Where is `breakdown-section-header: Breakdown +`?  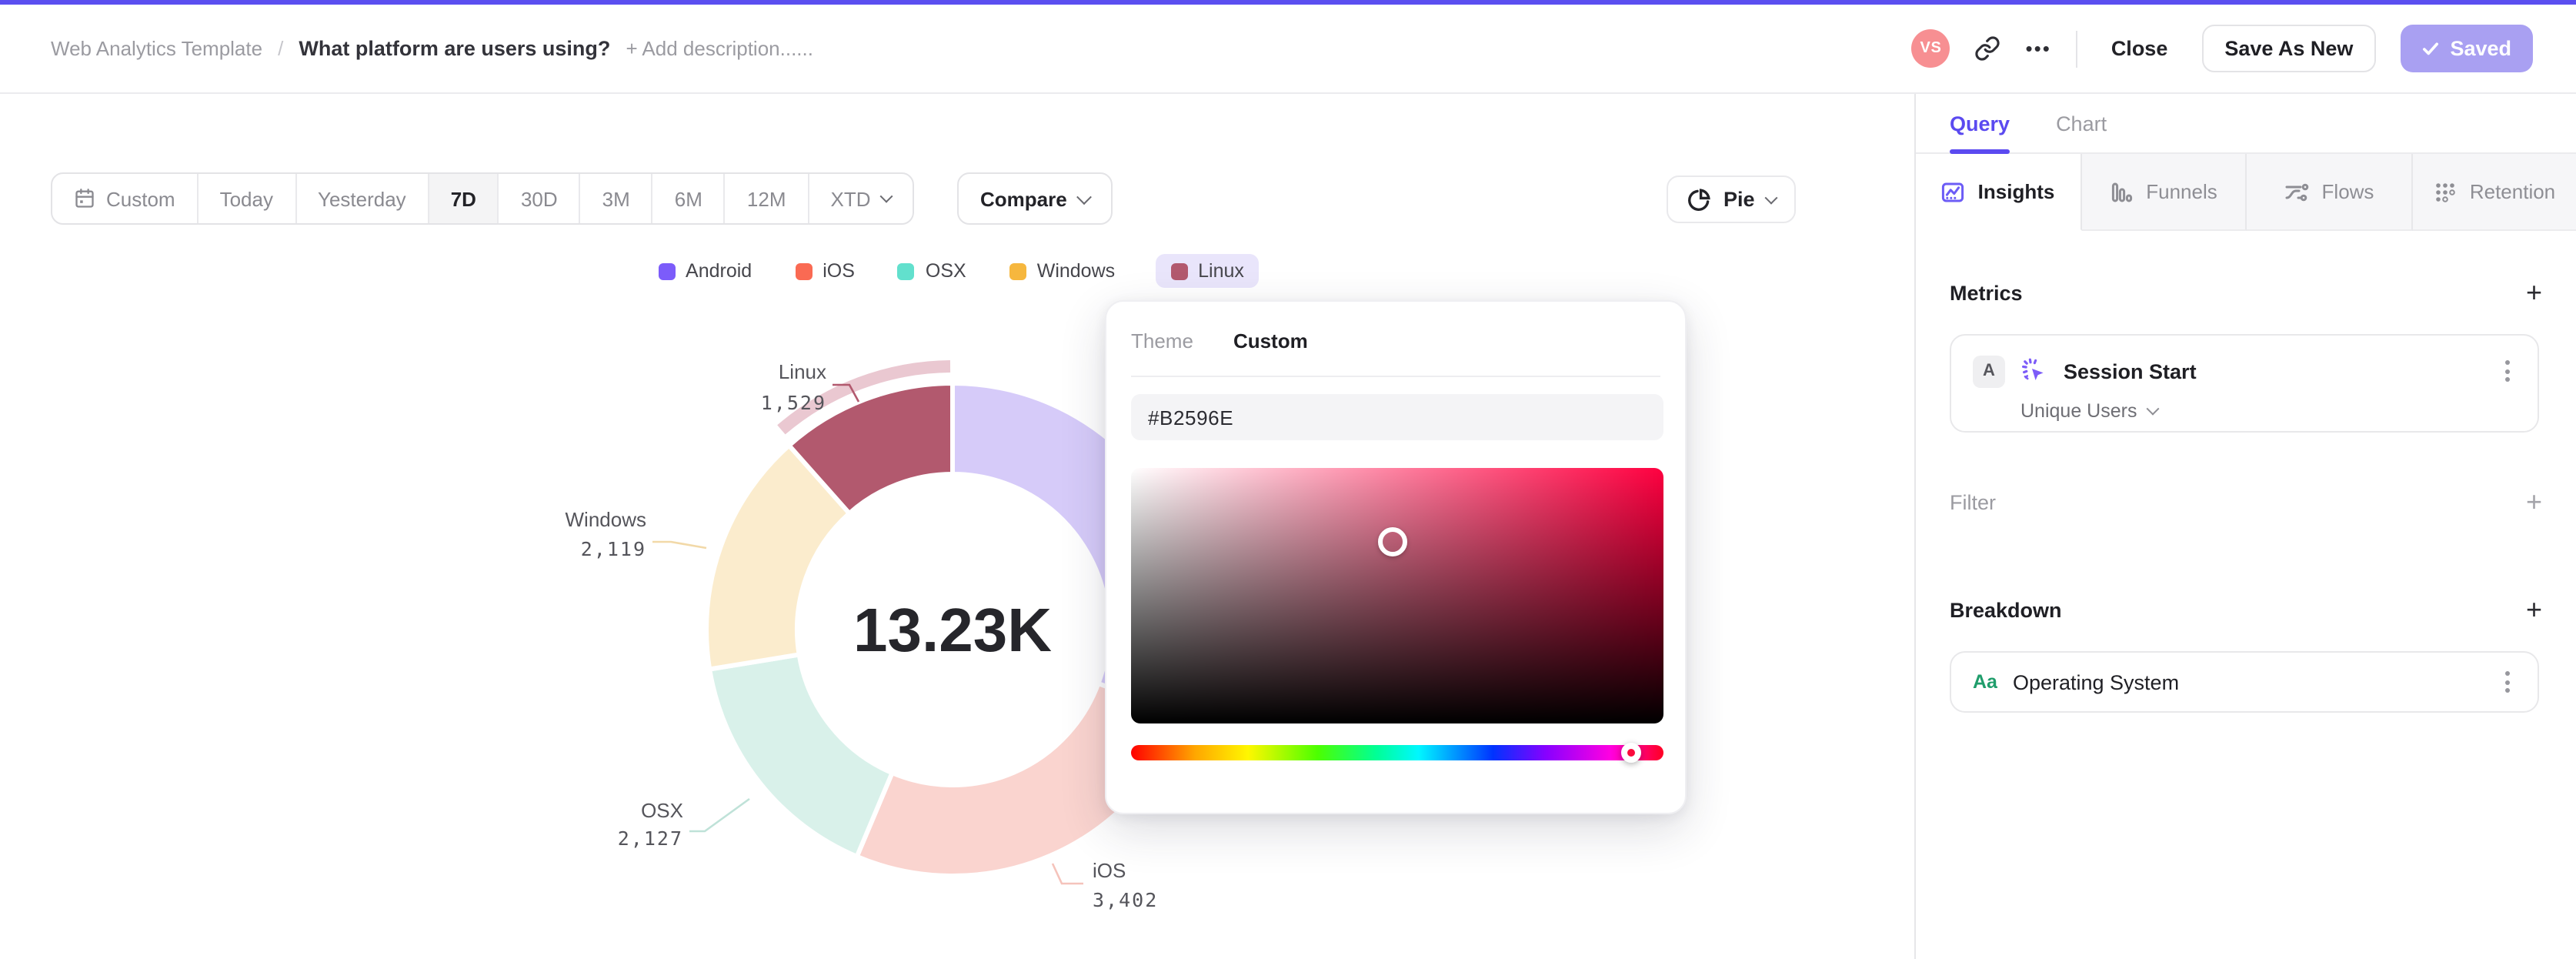 breakdown-section-header: Breakdown + is located at coordinates (2246, 609).